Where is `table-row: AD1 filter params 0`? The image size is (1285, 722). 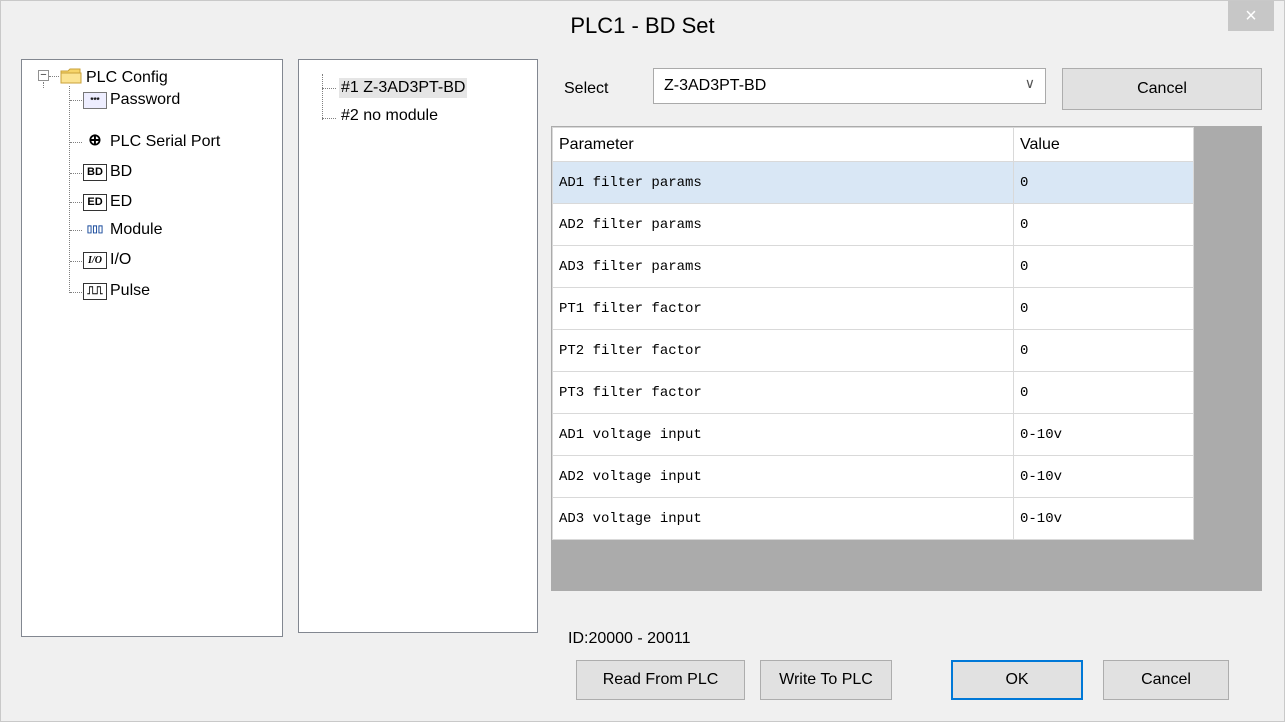 table-row: AD1 filter params 0 is located at coordinates (873, 182).